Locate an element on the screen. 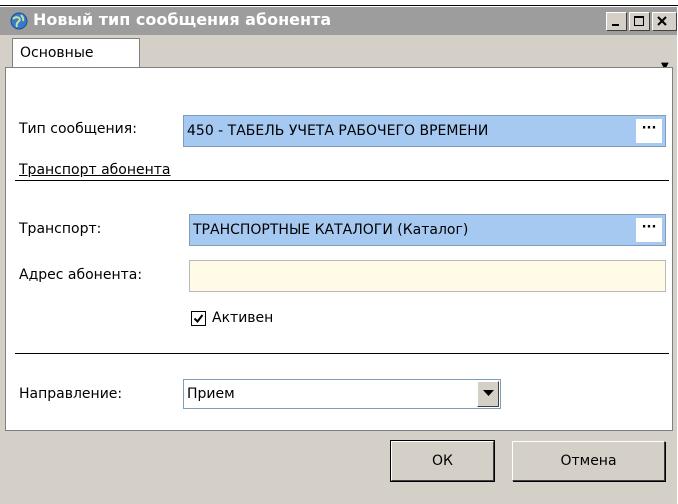 This screenshot has height=504, width=678. top-border-line is located at coordinates (339, 5).